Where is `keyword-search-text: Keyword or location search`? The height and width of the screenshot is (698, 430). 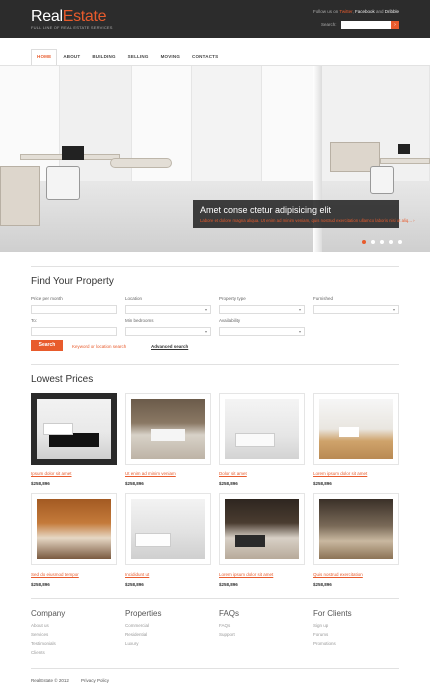 keyword-search-text: Keyword or location search is located at coordinates (99, 346).